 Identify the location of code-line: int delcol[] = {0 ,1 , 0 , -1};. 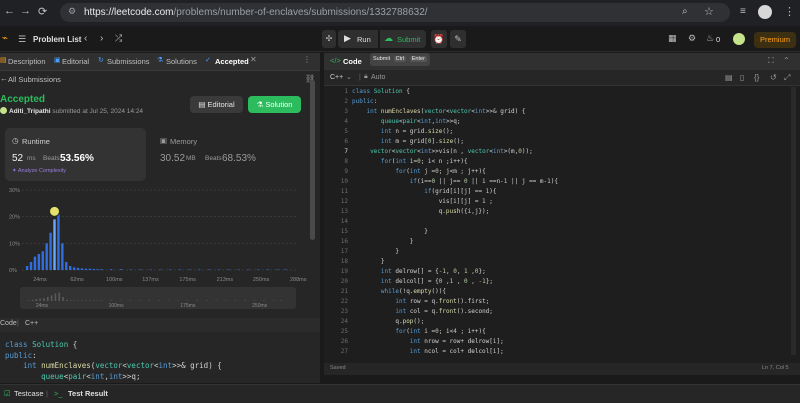
(572, 282).